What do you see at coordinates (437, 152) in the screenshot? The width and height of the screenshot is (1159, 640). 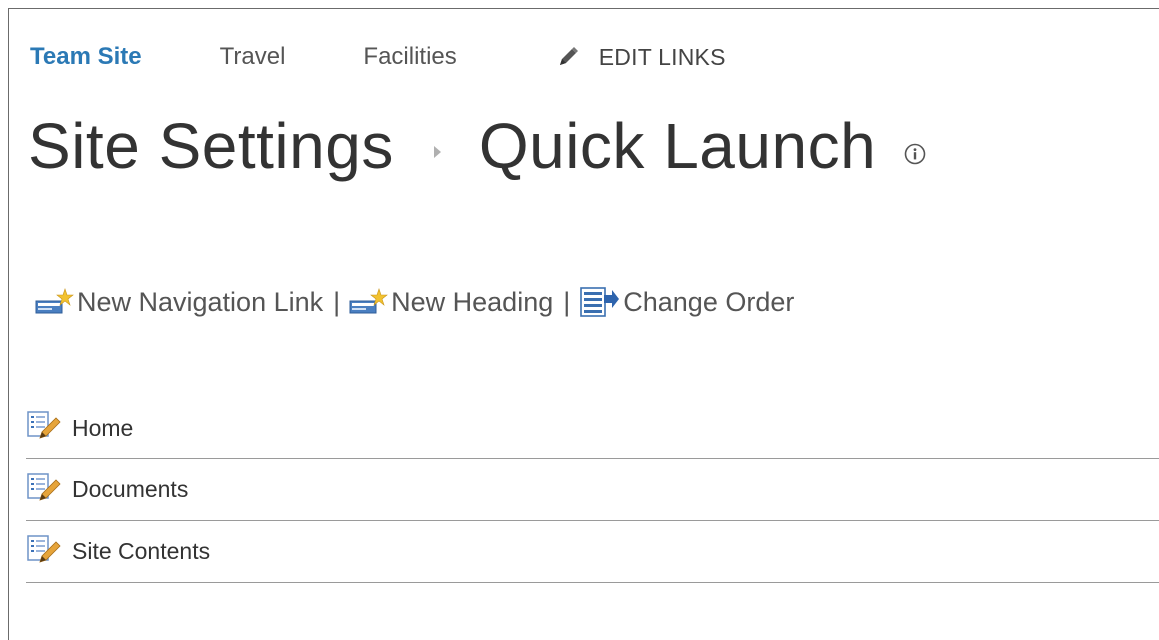 I see `breadcrumb-separator-icon` at bounding box center [437, 152].